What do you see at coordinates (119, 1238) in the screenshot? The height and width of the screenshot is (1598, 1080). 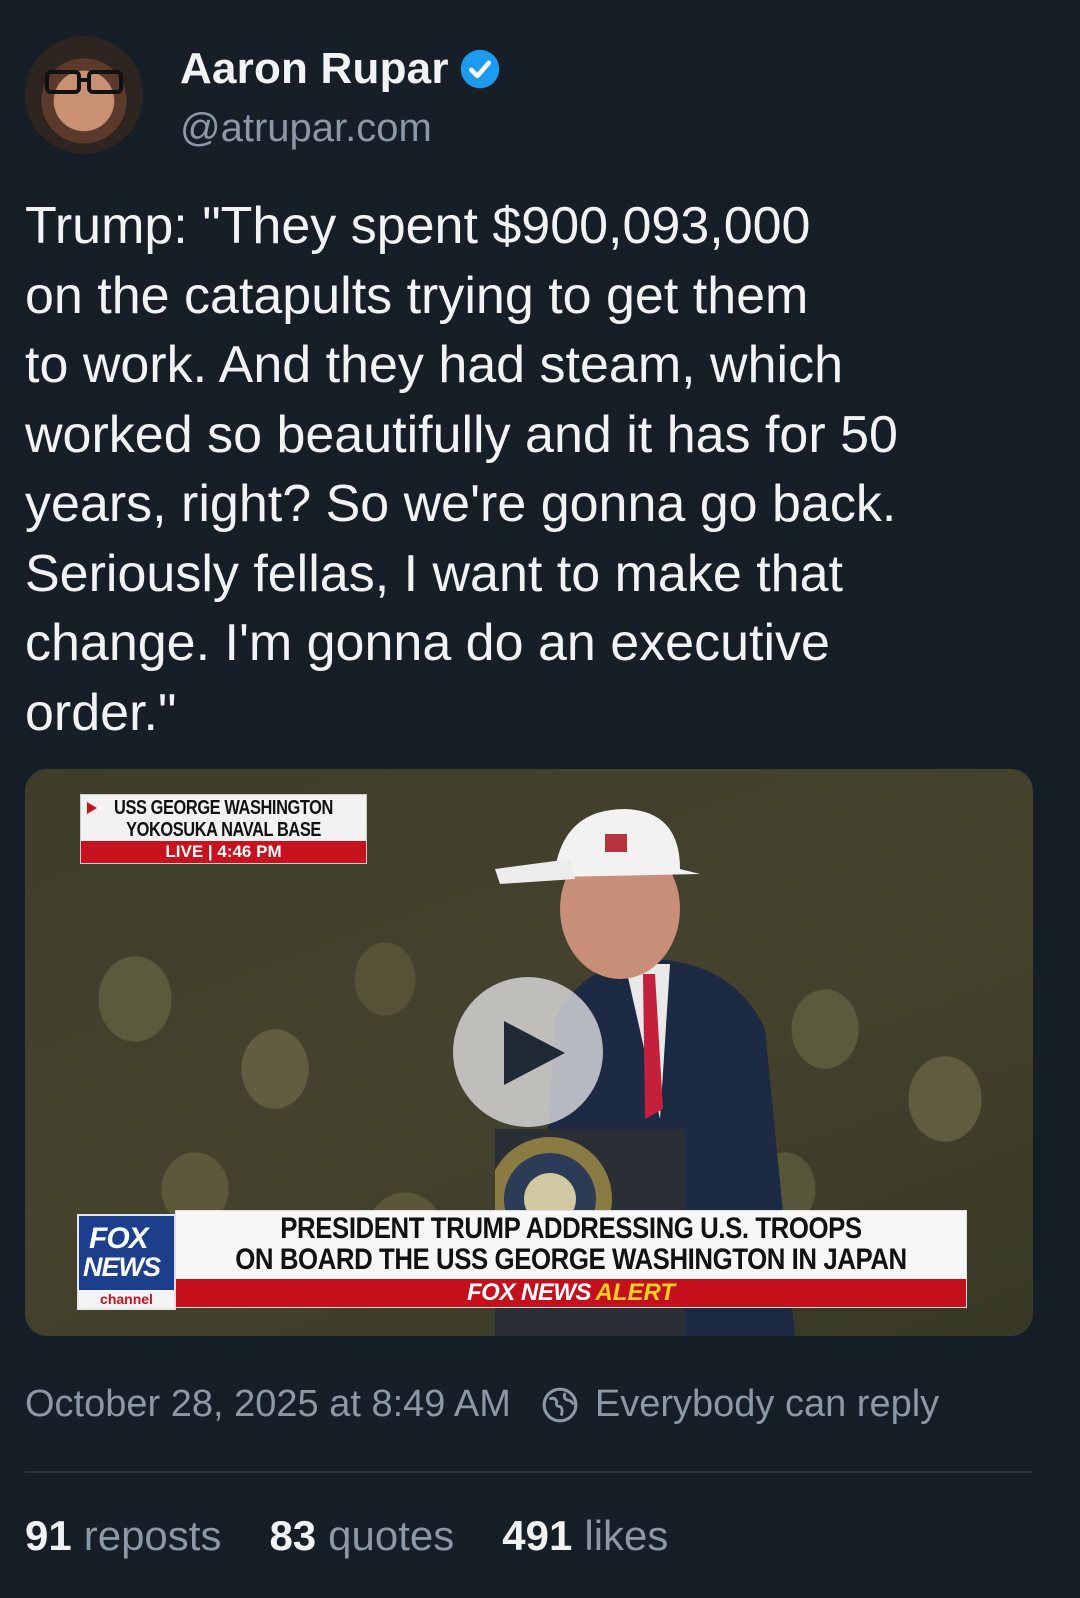 I see `logo-fox-text: FOX` at bounding box center [119, 1238].